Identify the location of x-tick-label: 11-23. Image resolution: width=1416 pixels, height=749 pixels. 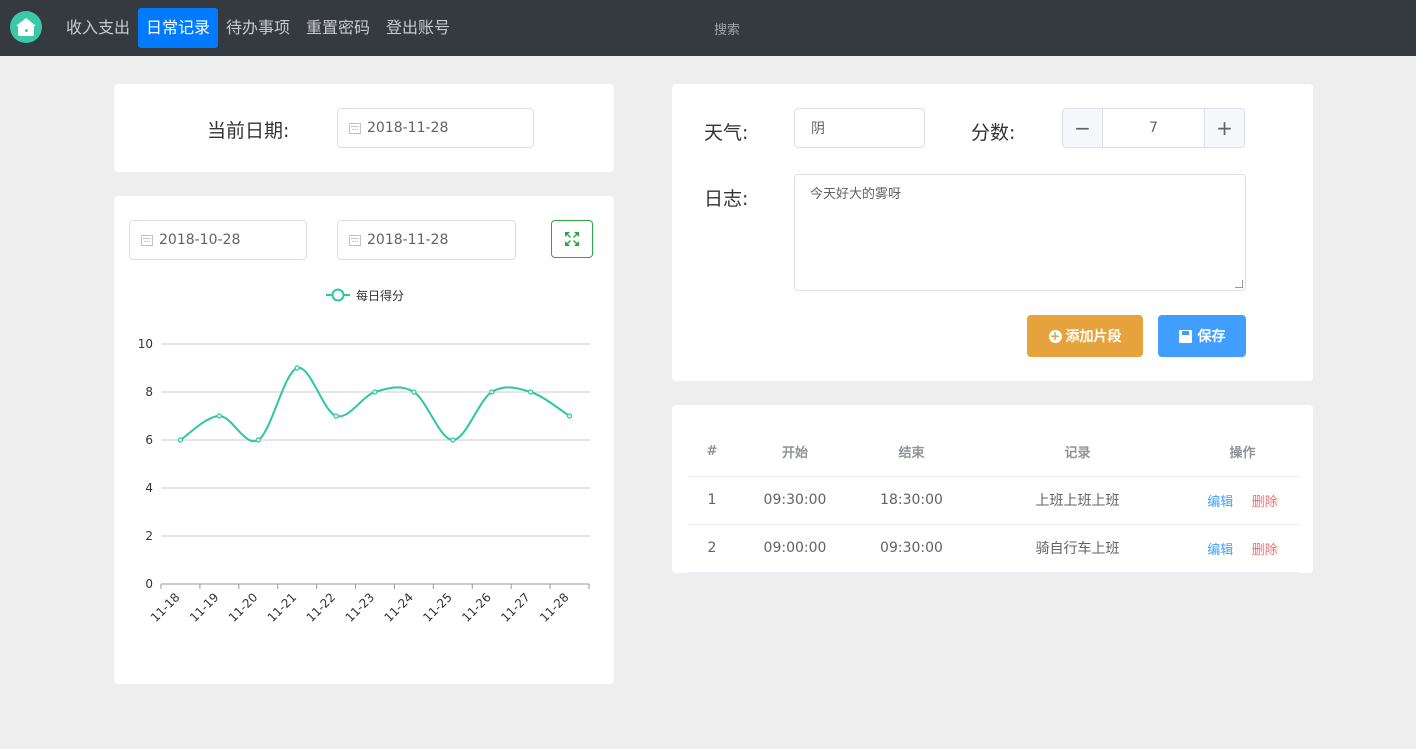
(360, 607).